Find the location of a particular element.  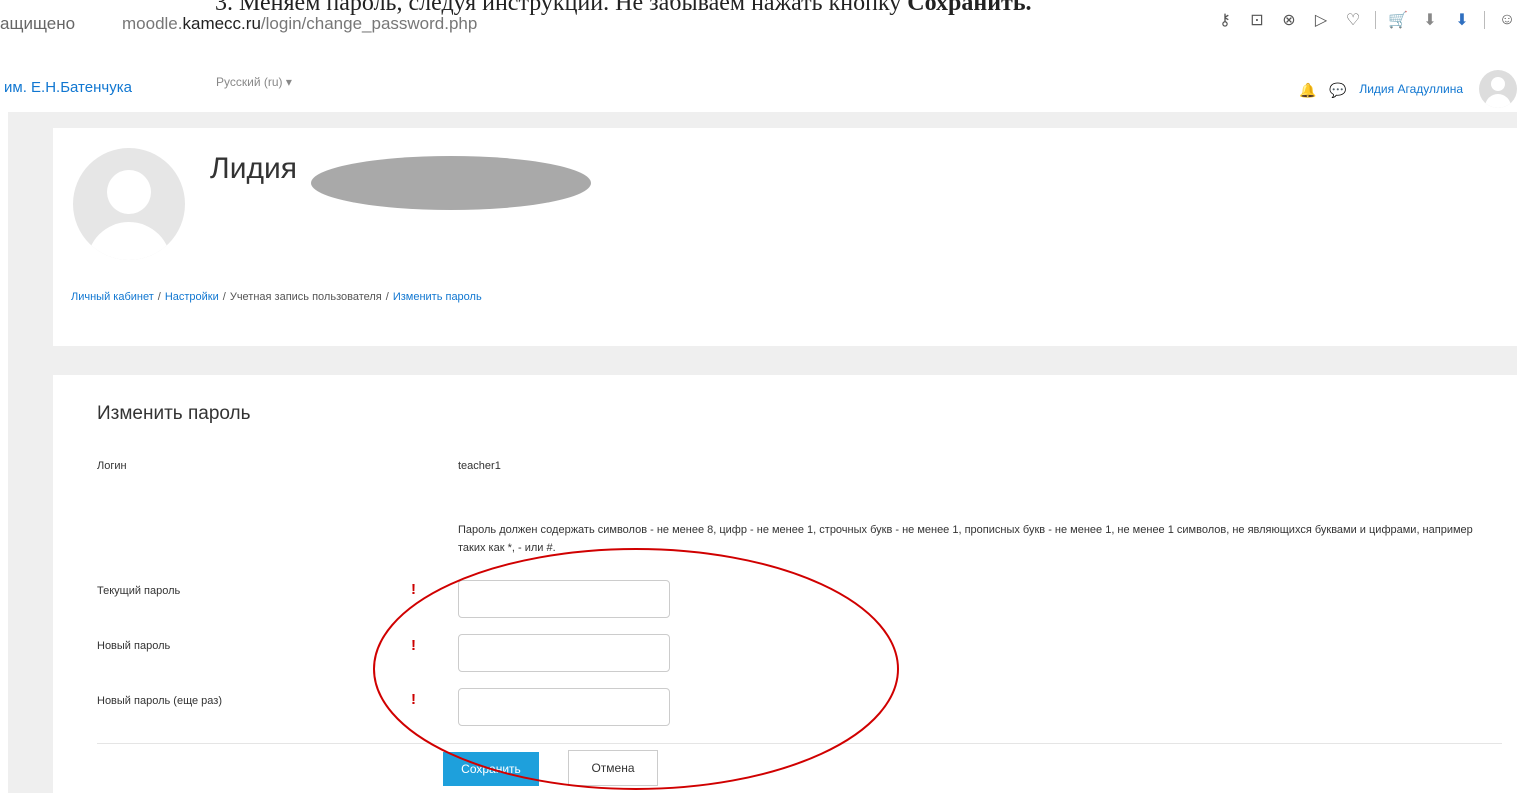

toolbar-divider is located at coordinates (1375, 20).